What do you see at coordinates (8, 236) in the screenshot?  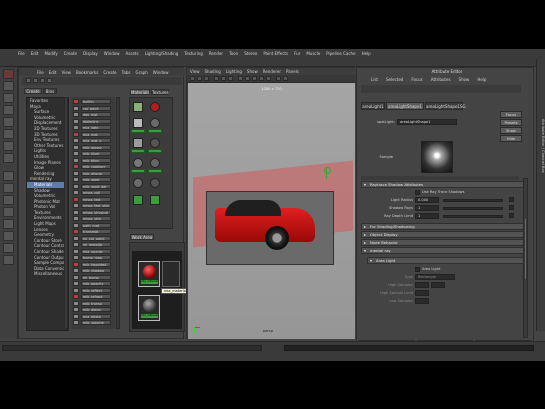 I see `outliner-layout-icon` at bounding box center [8, 236].